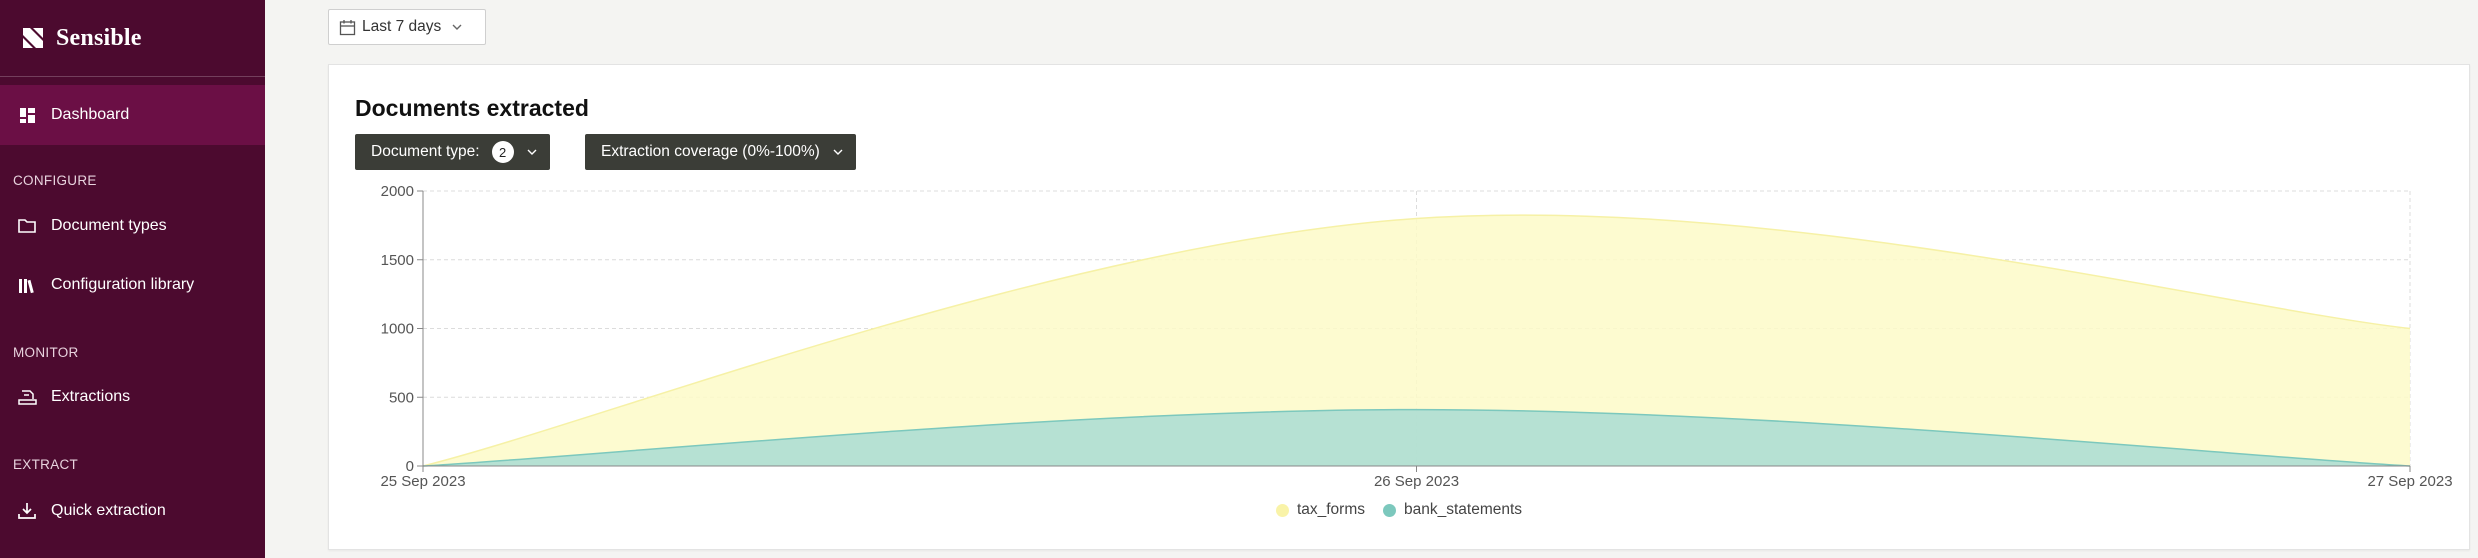 This screenshot has width=2478, height=558. Describe the element at coordinates (108, 510) in the screenshot. I see `sidebar-item-label: Quick extraction` at that location.